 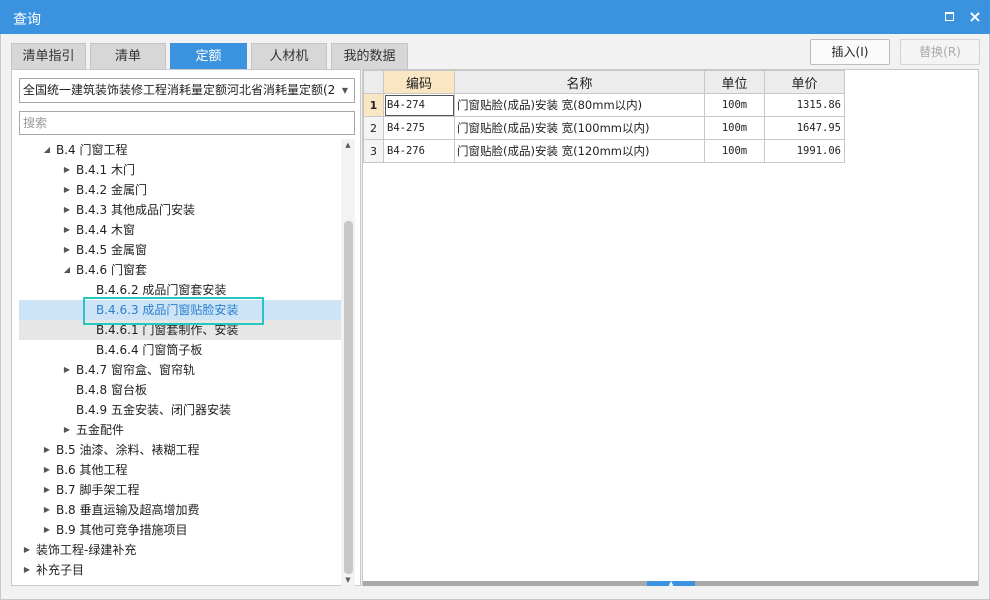 I want to click on tree-item: ▶ B.4.3 其他成品门安装, so click(x=180, y=210).